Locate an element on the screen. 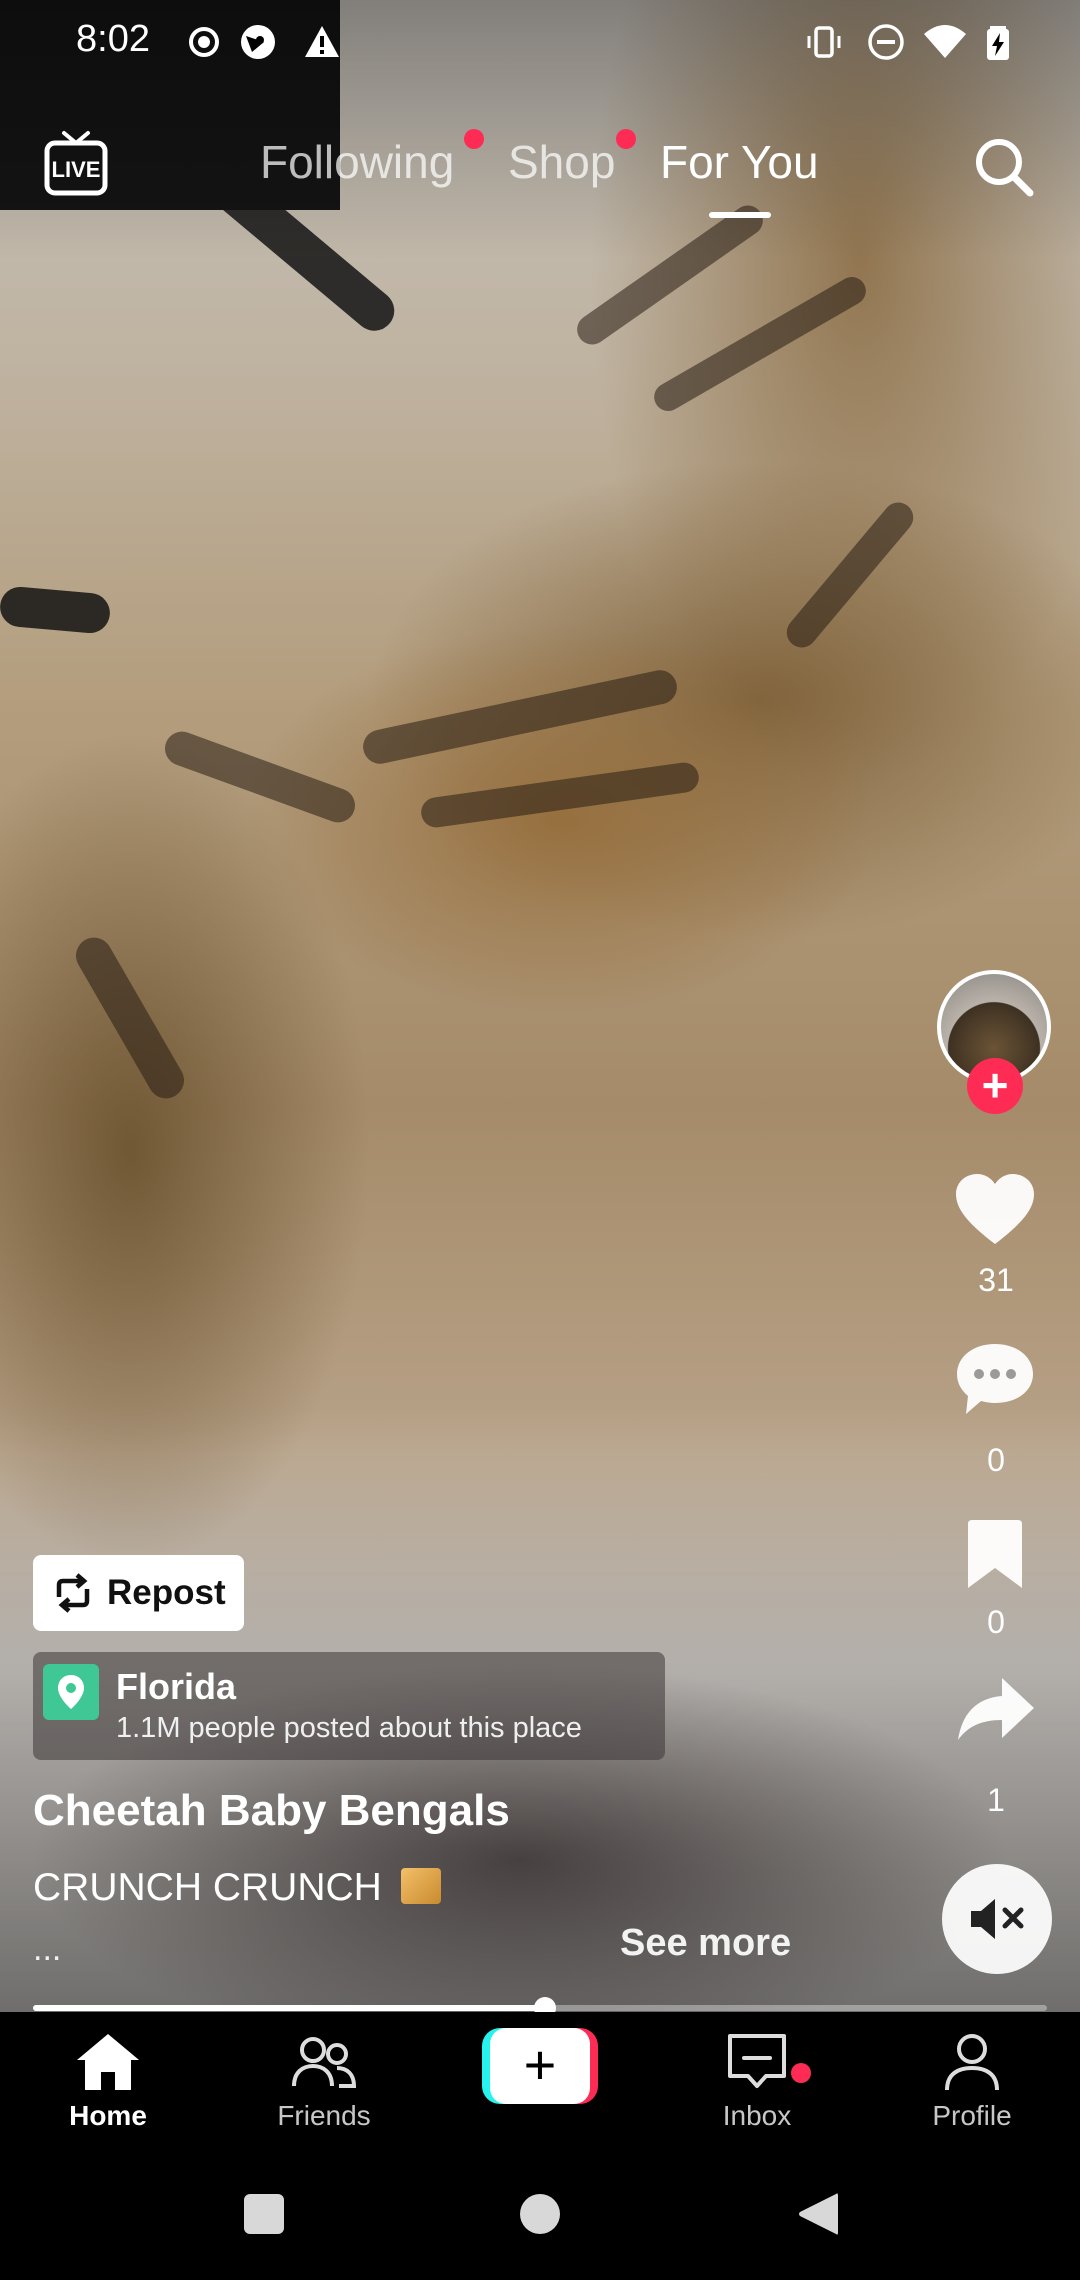  top-navigation: LIVE Following Shop For You is located at coordinates (540, 170).